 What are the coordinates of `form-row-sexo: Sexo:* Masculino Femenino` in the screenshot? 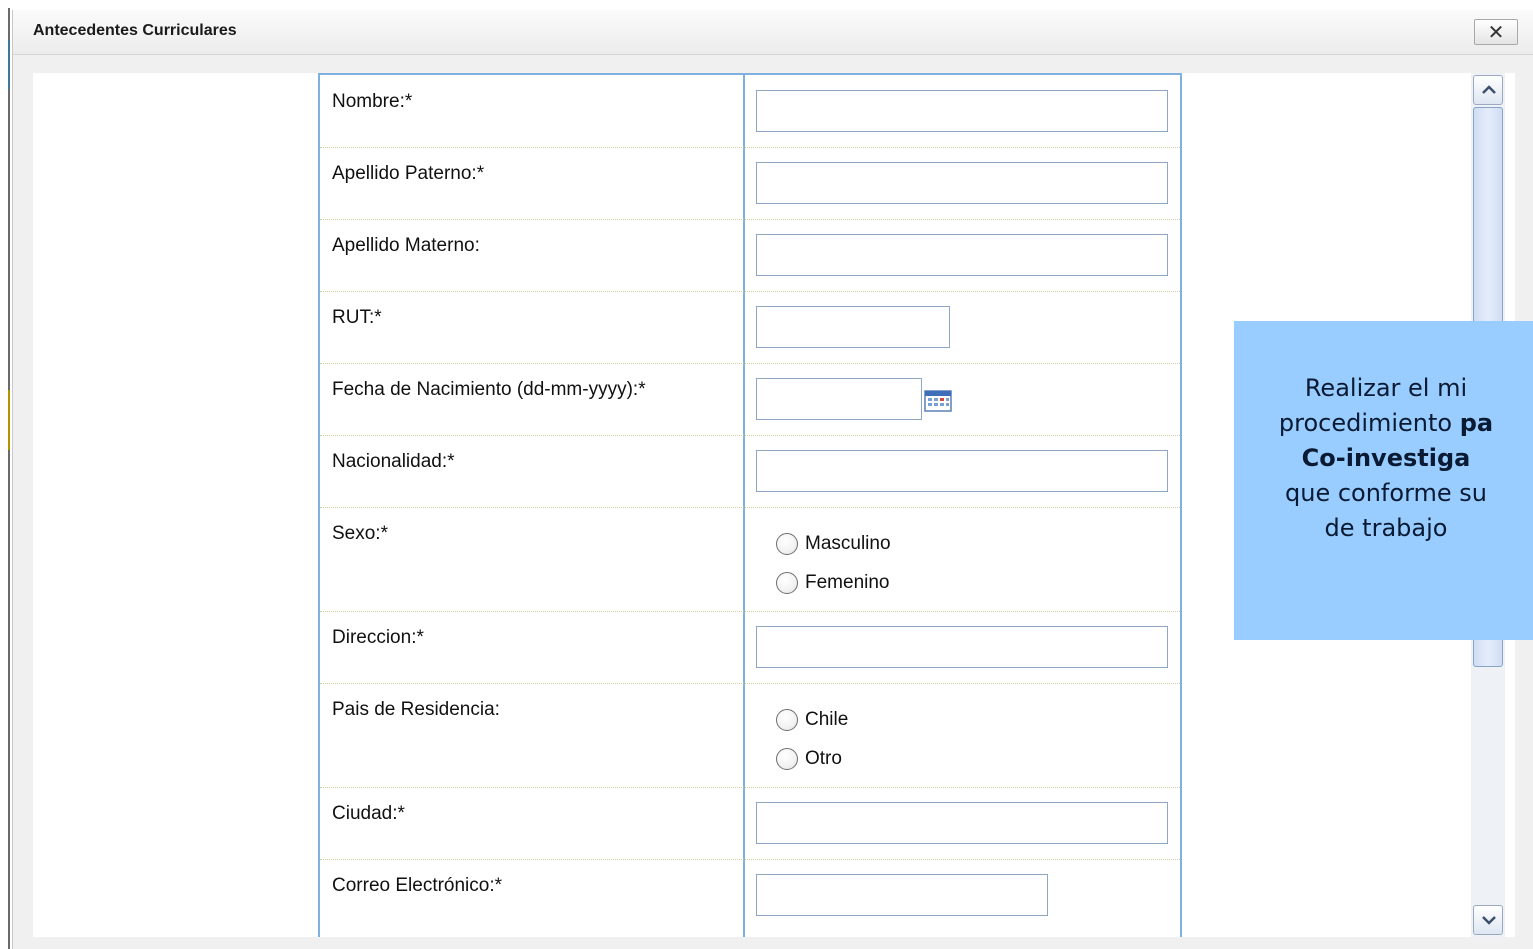 It's located at (750, 559).